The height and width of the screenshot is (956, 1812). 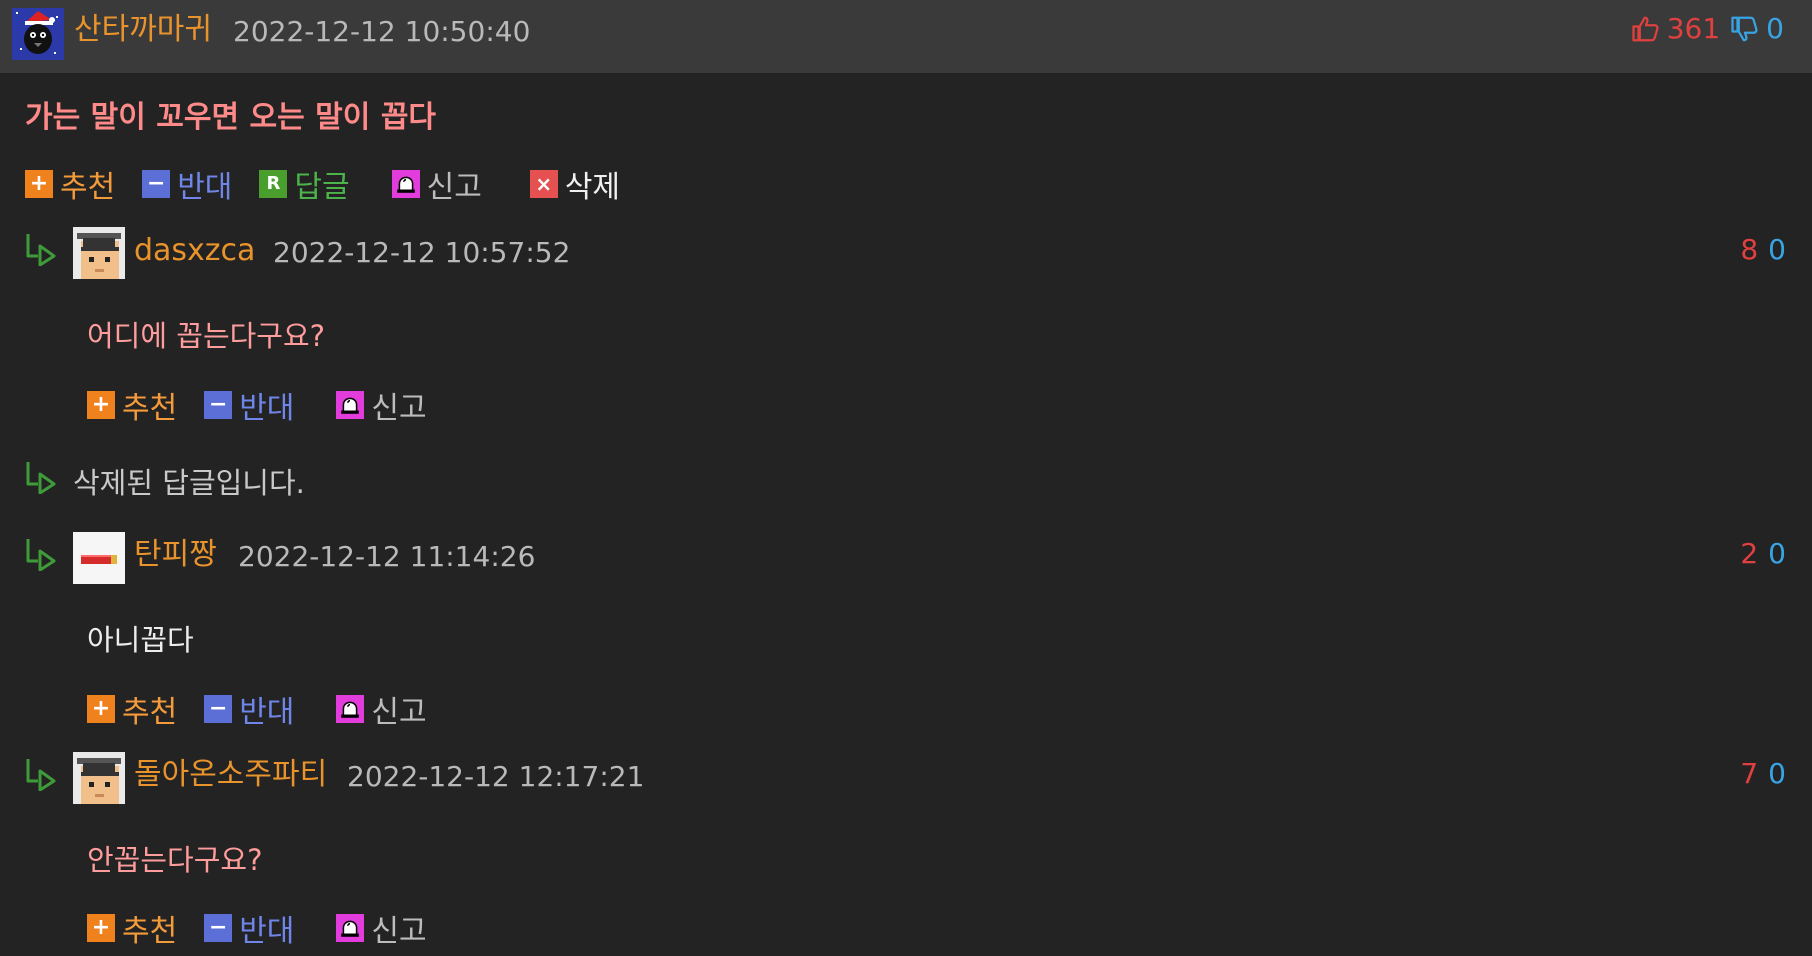 I want to click on delete-icon: ×, so click(x=543, y=184).